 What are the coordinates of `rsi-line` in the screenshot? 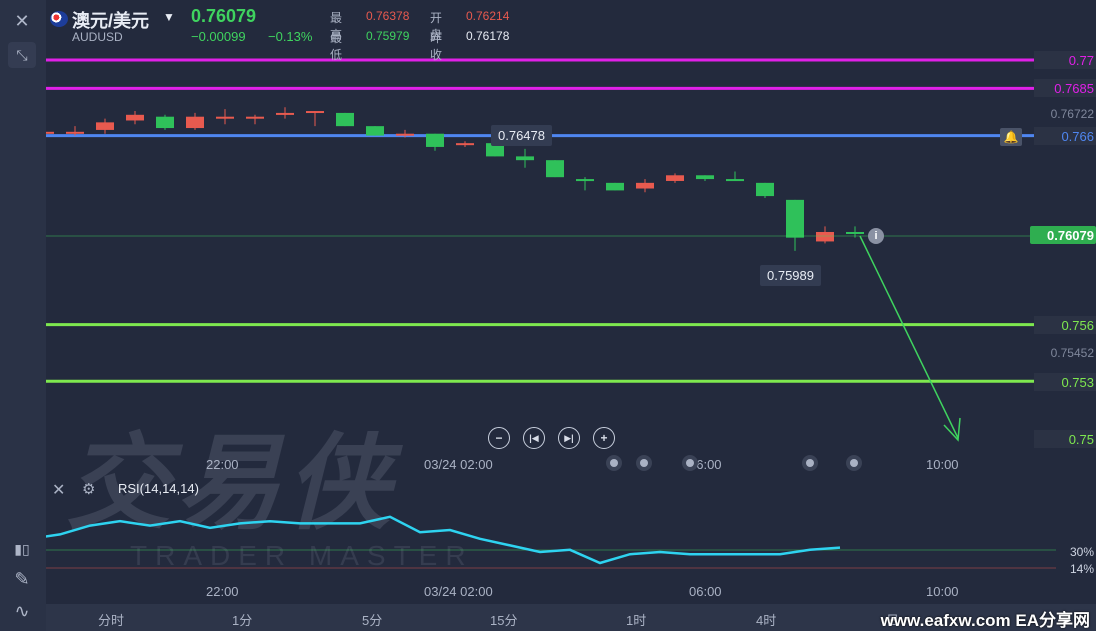 It's located at (420, 540).